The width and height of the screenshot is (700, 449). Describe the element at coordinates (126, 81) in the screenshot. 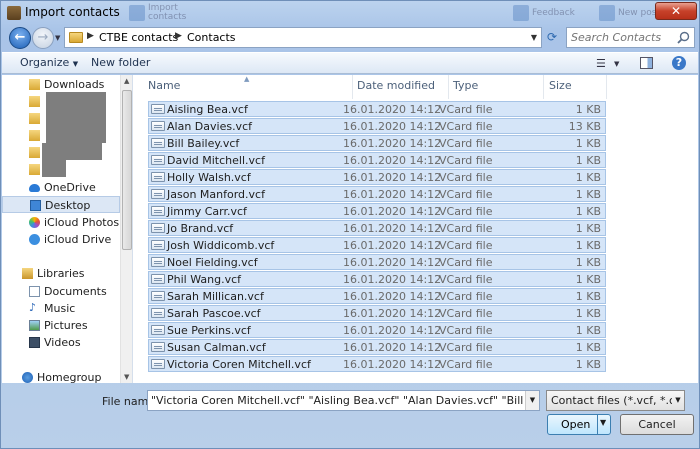

I see `scroll-up-icon: ▲` at that location.